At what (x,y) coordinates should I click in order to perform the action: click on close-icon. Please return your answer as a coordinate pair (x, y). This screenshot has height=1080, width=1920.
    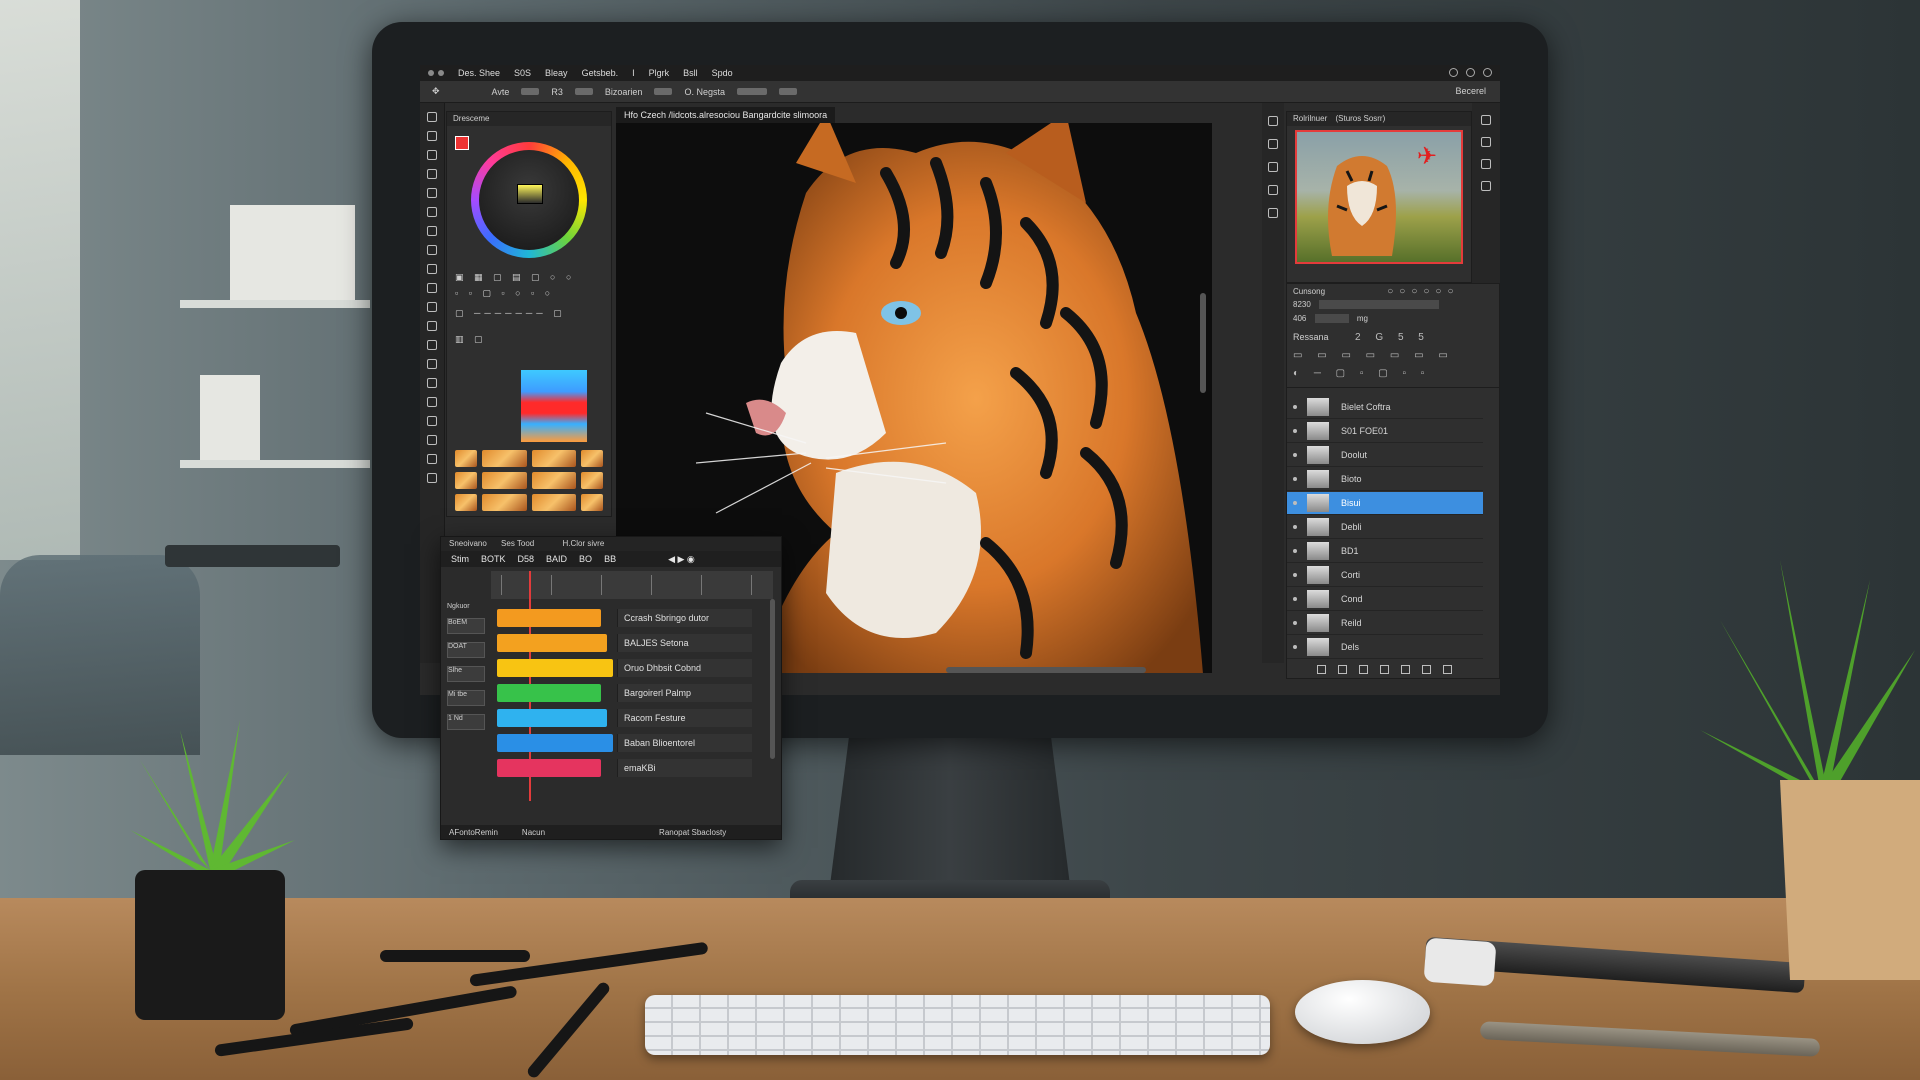
    Looking at the image, I should click on (1487, 72).